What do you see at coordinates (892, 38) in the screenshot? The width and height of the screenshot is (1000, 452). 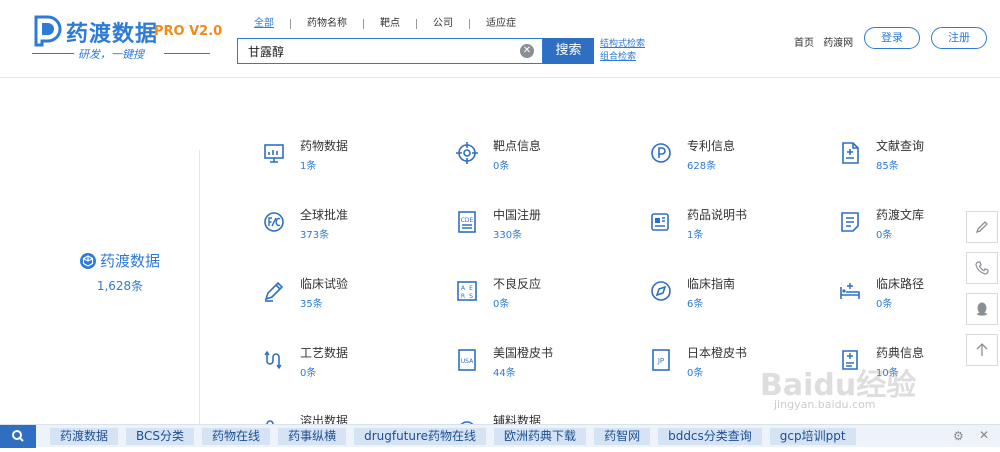 I see `login-button: 登录` at bounding box center [892, 38].